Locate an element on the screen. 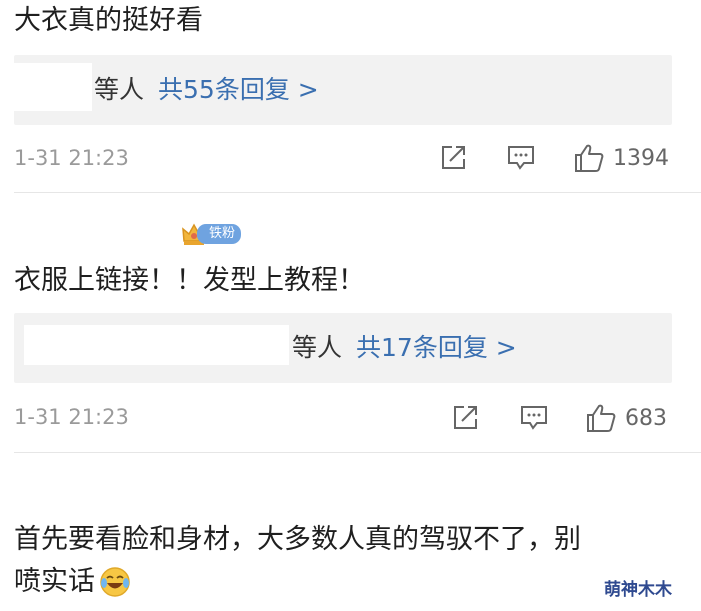 This screenshot has width=701, height=611. comment-1-share-button is located at coordinates (453, 157).